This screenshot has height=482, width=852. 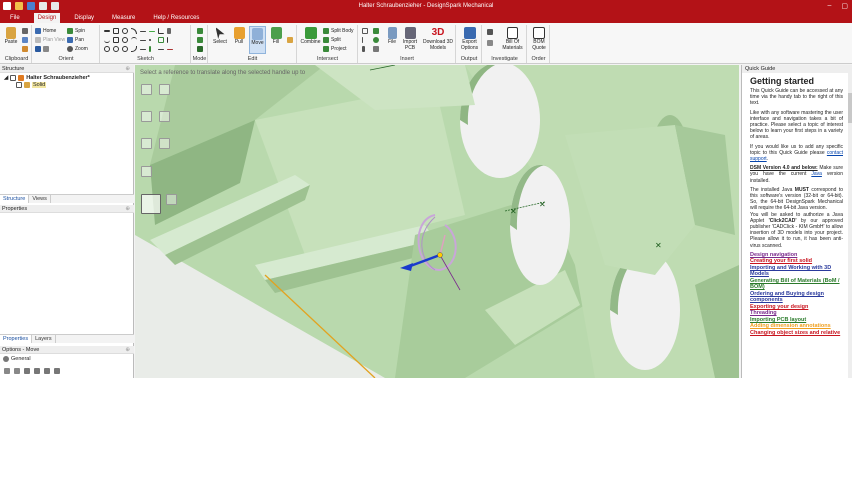 I want to click on quick-guide-scrollbar, so click(x=850, y=225).